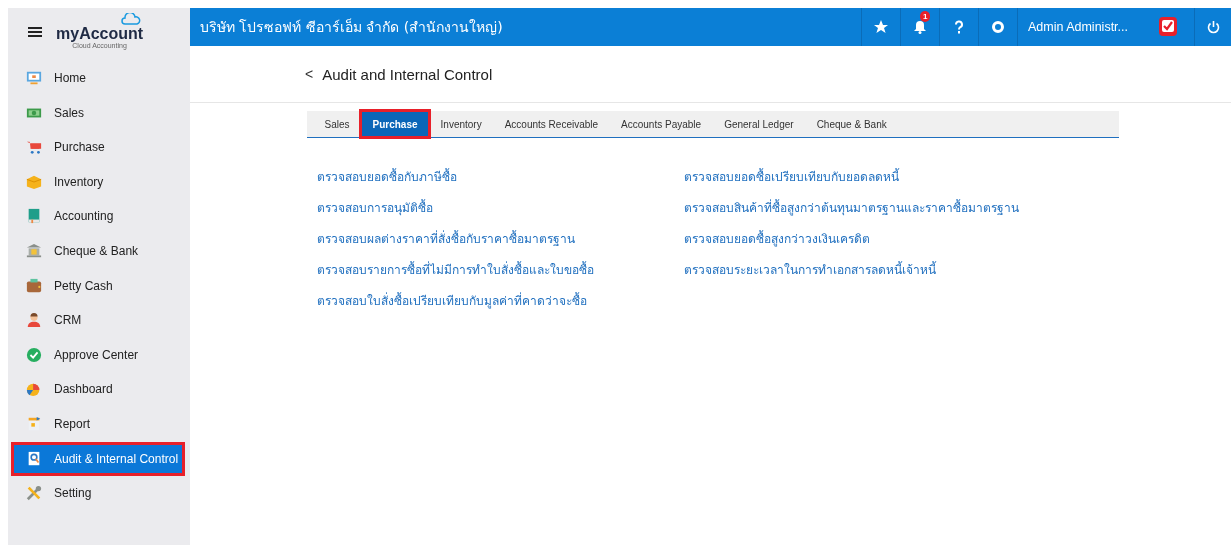 The image size is (1231, 553). Describe the element at coordinates (34, 147) in the screenshot. I see `cart-icon` at that location.